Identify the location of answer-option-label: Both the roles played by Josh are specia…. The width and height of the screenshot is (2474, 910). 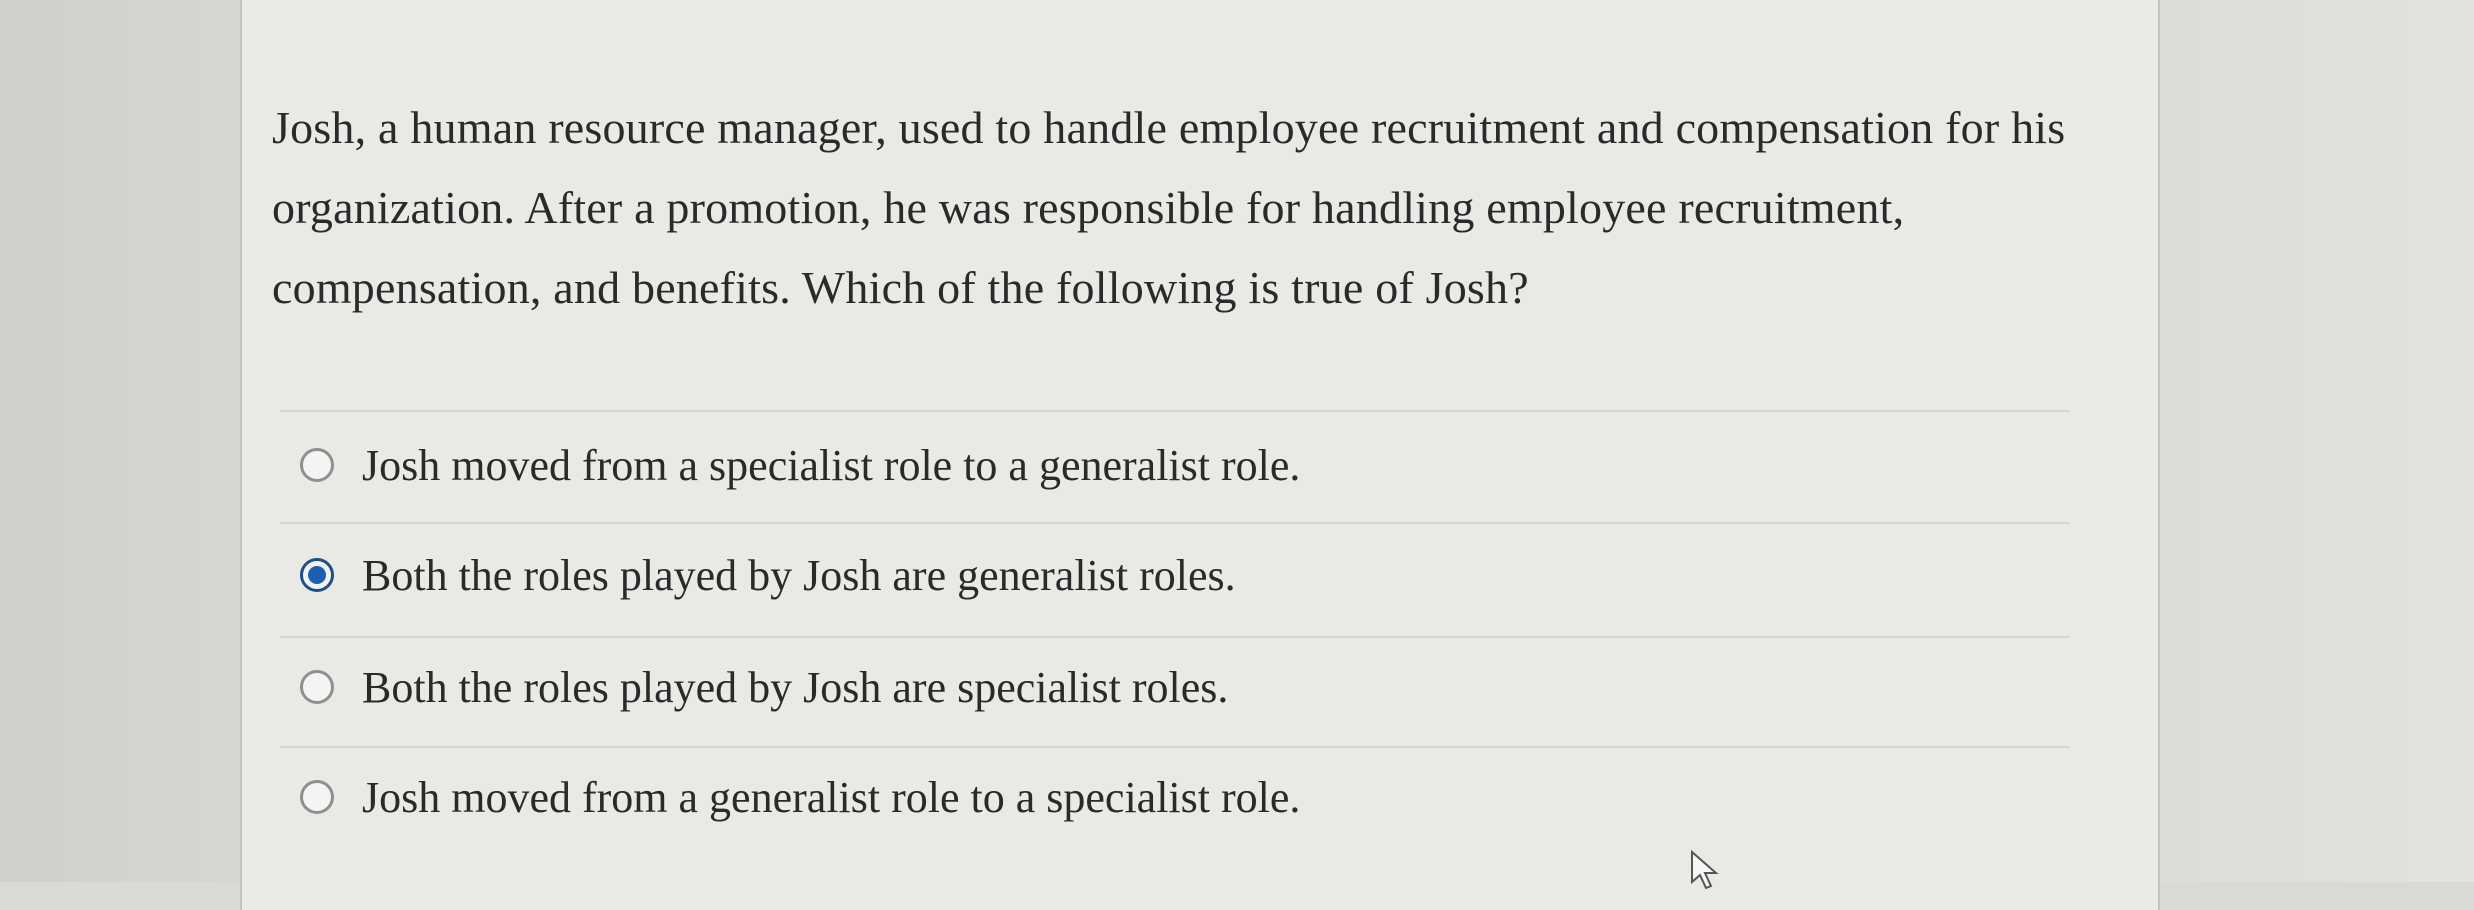
(795, 687).